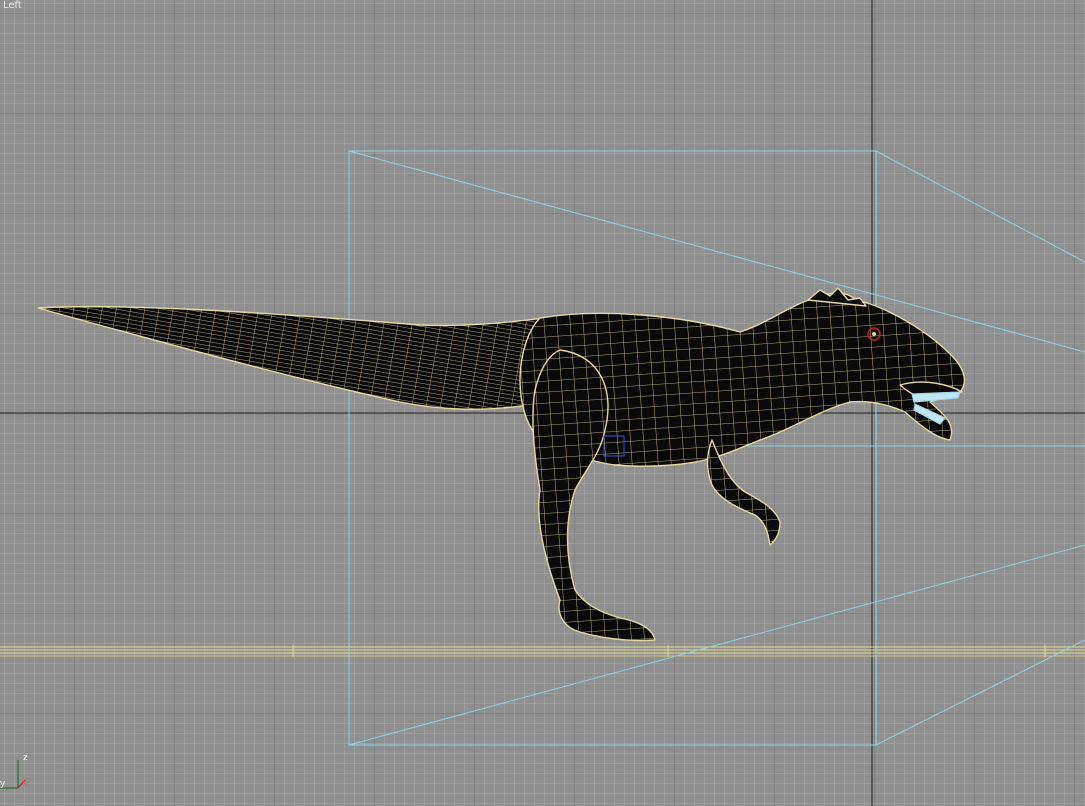  What do you see at coordinates (25, 758) in the screenshot?
I see `axis-z-label: z` at bounding box center [25, 758].